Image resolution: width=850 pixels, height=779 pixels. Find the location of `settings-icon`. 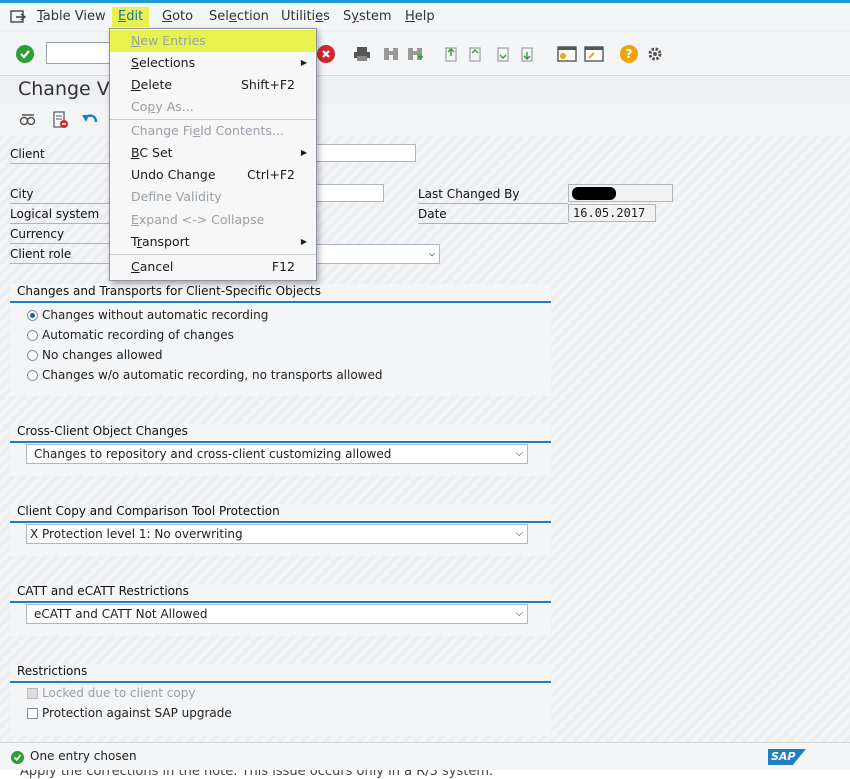

settings-icon is located at coordinates (655, 54).